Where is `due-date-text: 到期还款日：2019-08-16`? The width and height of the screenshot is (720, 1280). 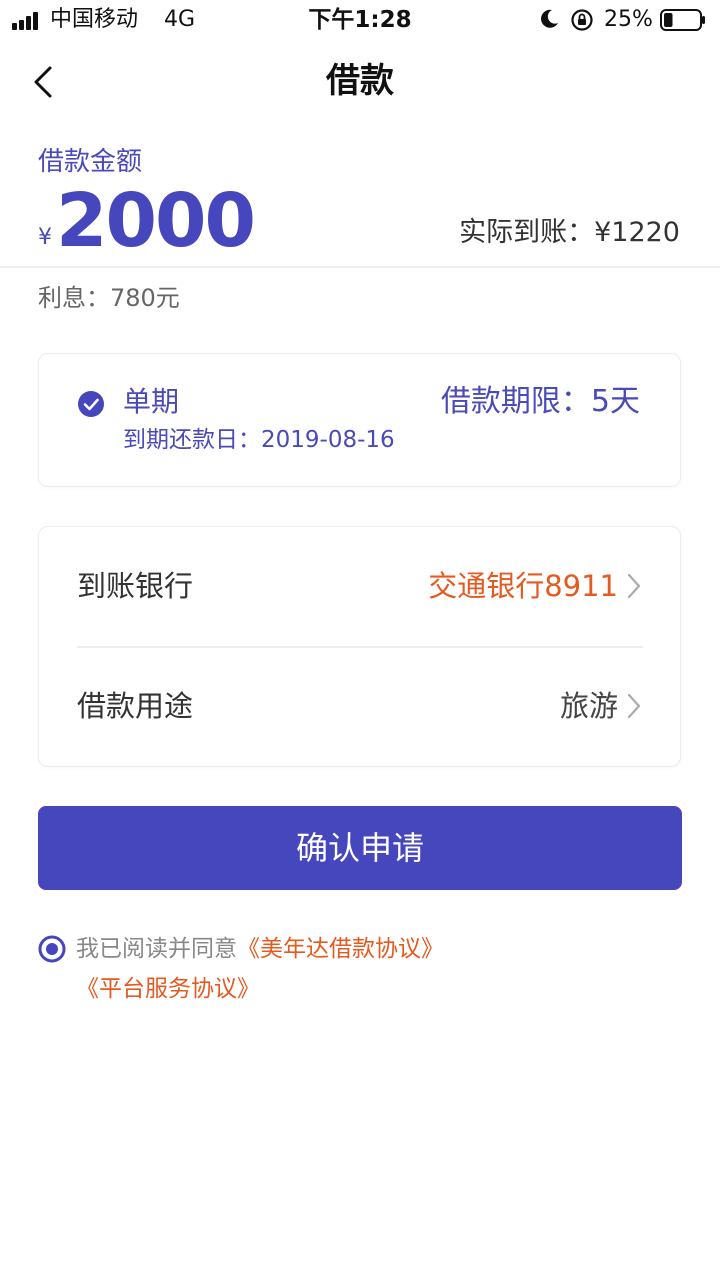 due-date-text: 到期还款日：2019-08-16 is located at coordinates (259, 440).